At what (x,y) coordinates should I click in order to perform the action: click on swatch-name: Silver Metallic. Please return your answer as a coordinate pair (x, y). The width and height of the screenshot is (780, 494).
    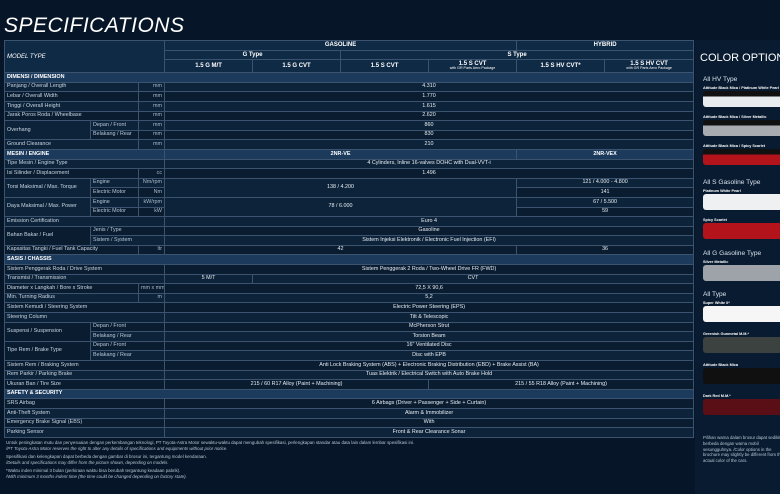
    Looking at the image, I should click on (716, 262).